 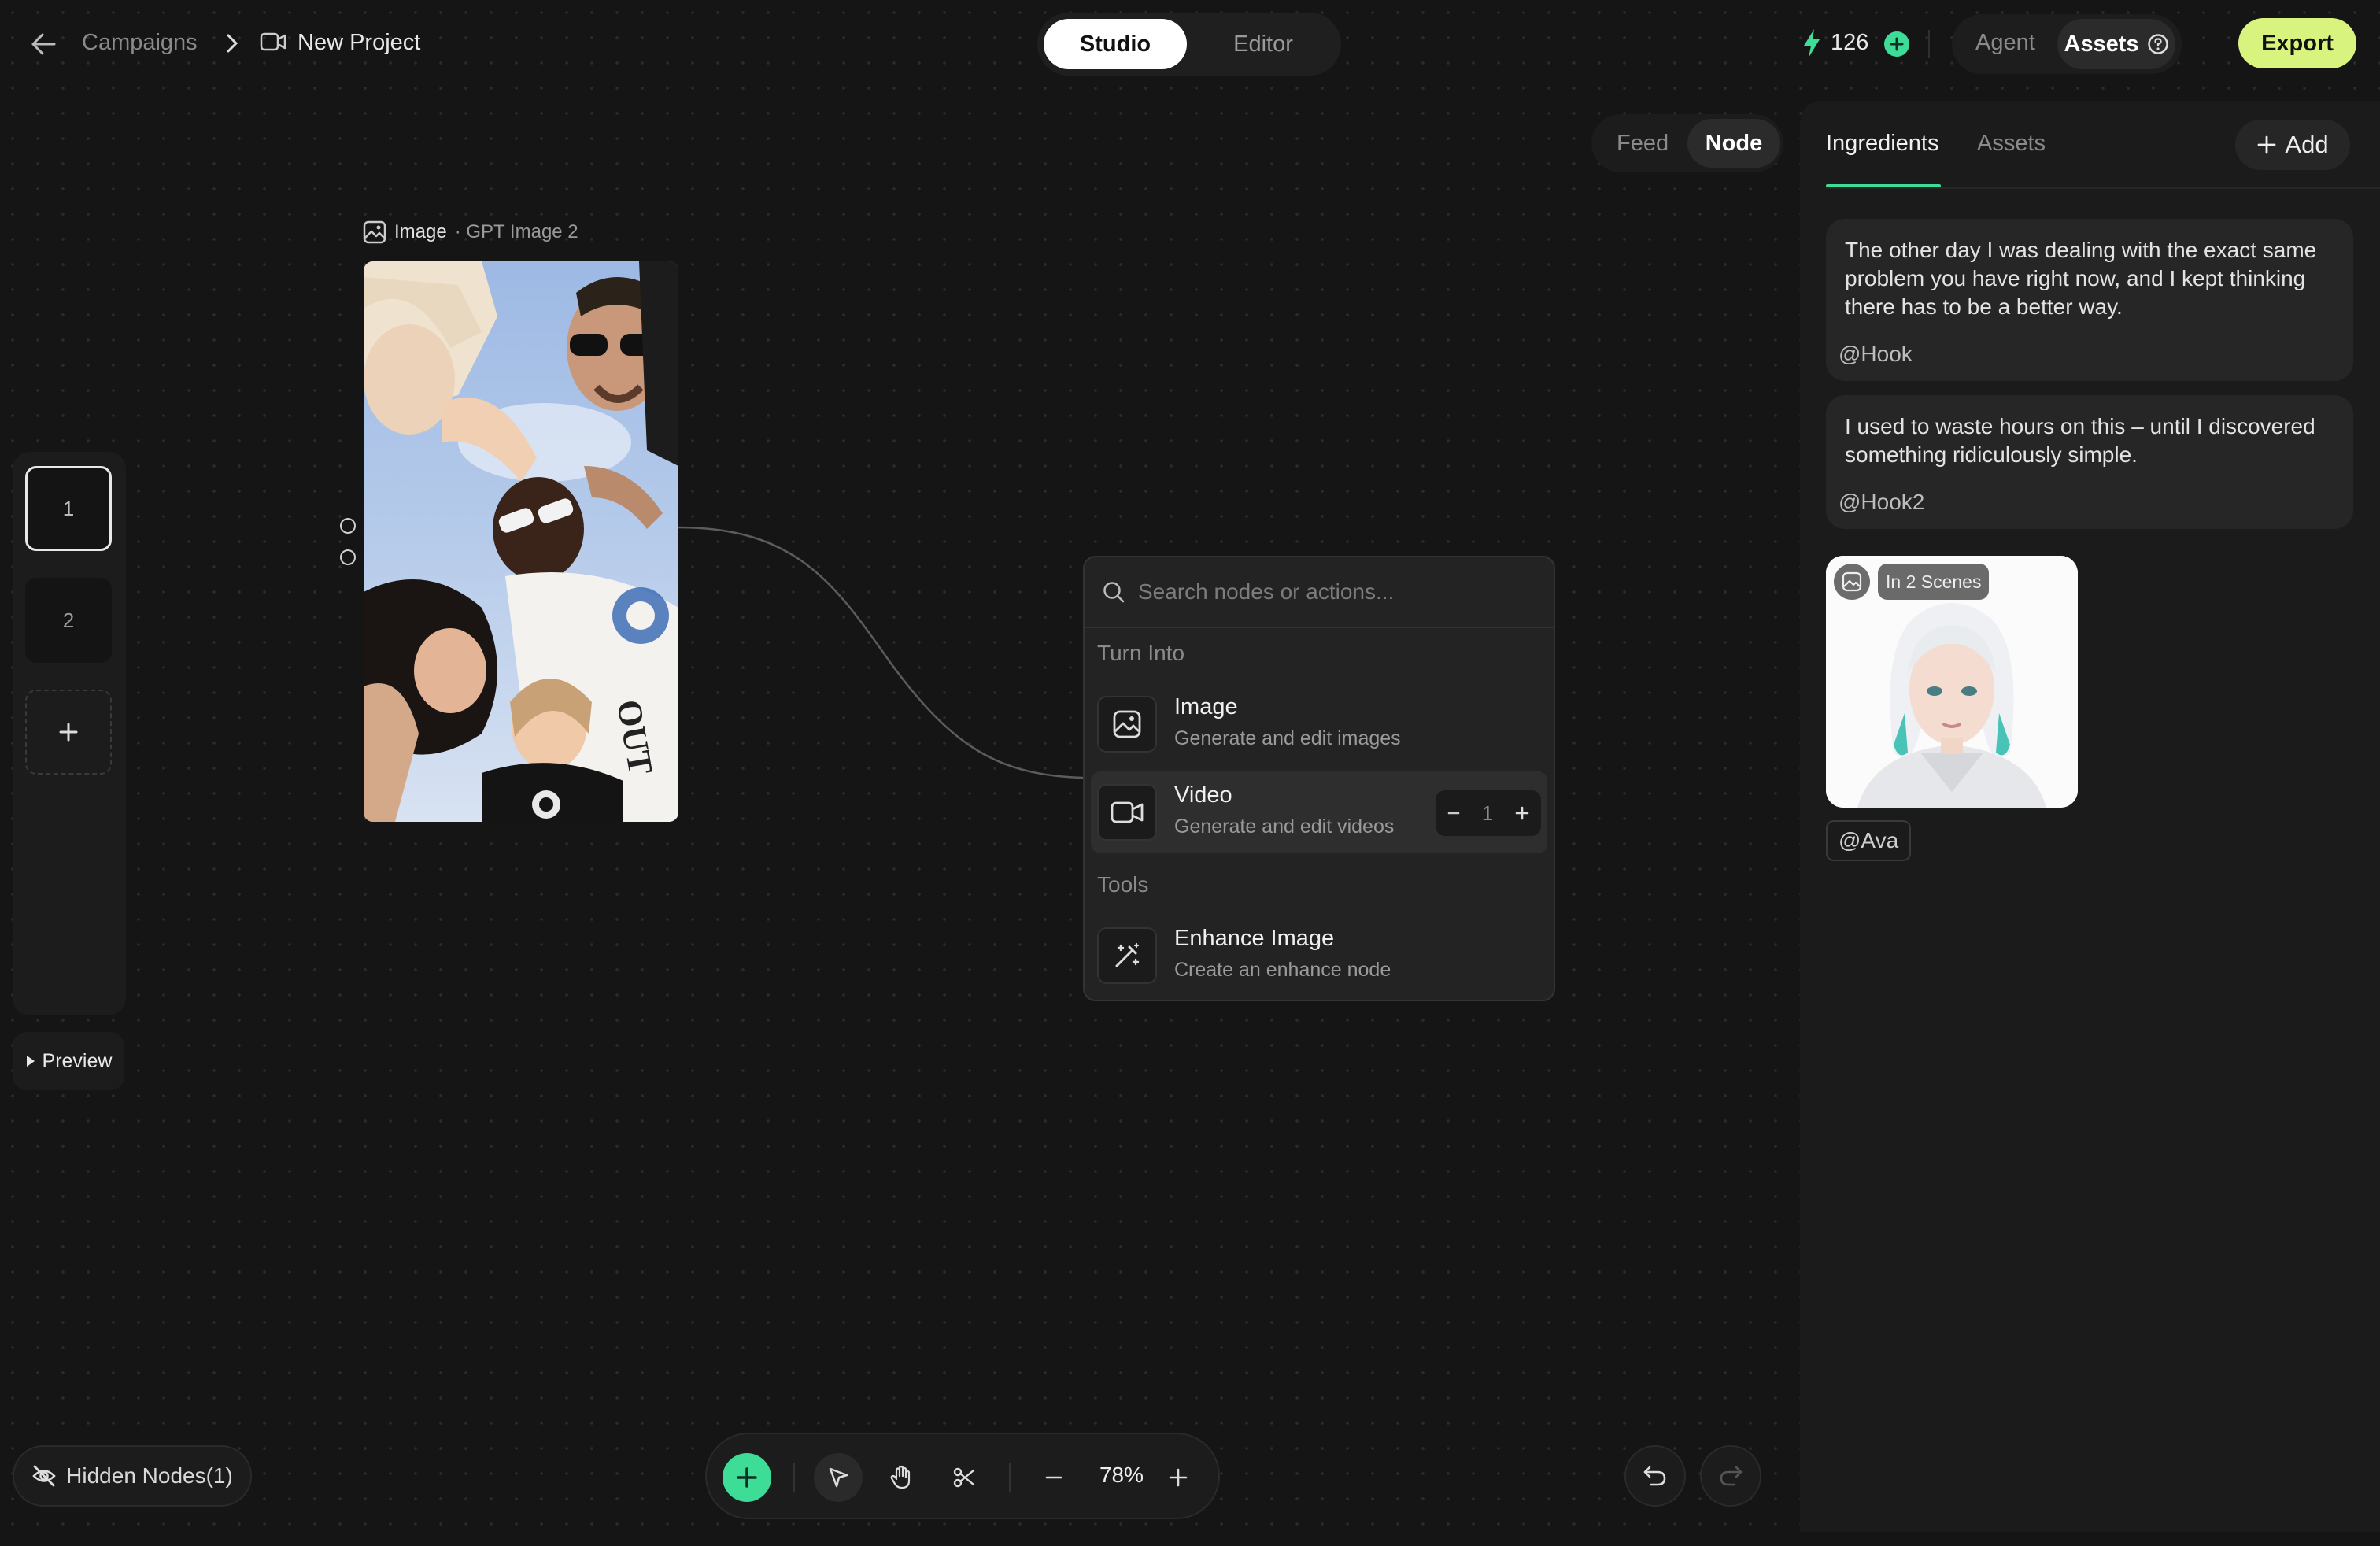 I want to click on menu-item-title: Video, so click(x=1203, y=795).